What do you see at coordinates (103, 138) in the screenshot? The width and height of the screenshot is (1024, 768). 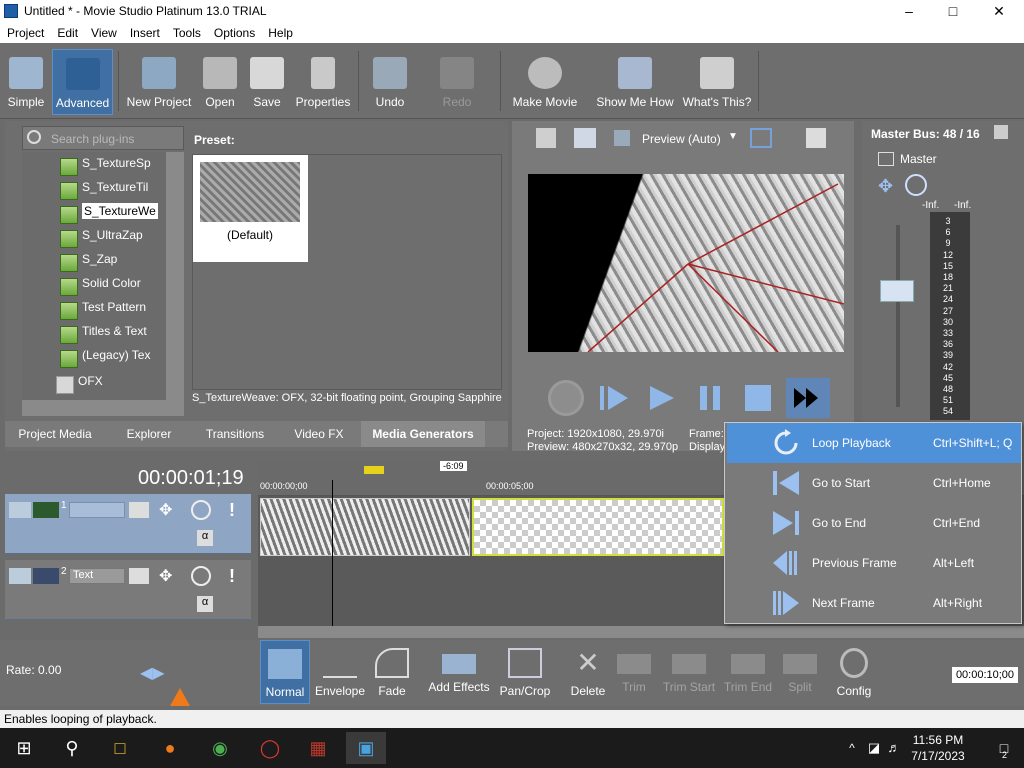 I see `plugin-search-input: Search plug-ins` at bounding box center [103, 138].